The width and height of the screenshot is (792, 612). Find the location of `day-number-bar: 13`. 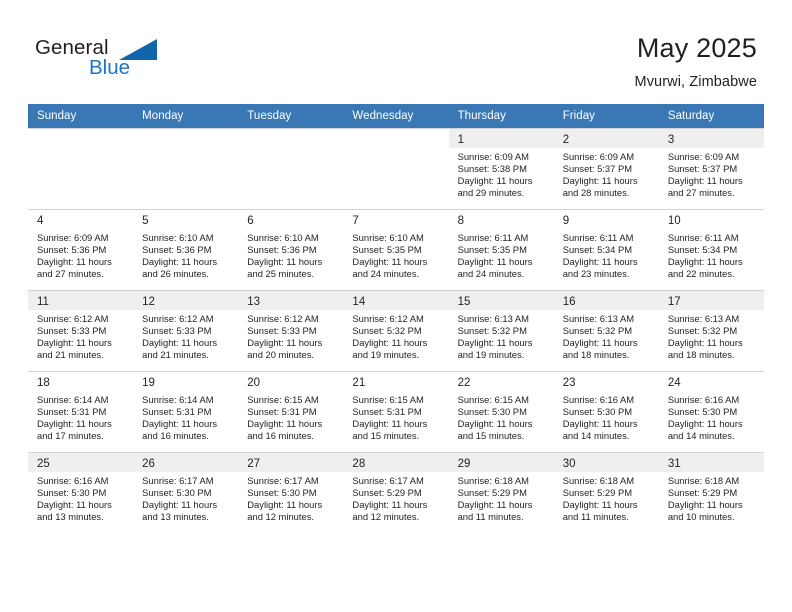

day-number-bar: 13 is located at coordinates (291, 300).